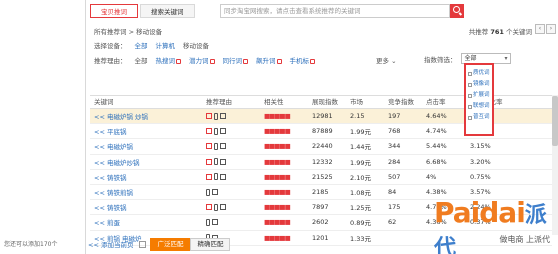 The image size is (558, 254). I want to click on tab-bar: 宝贝推词 搜索关键词, so click(143, 11).